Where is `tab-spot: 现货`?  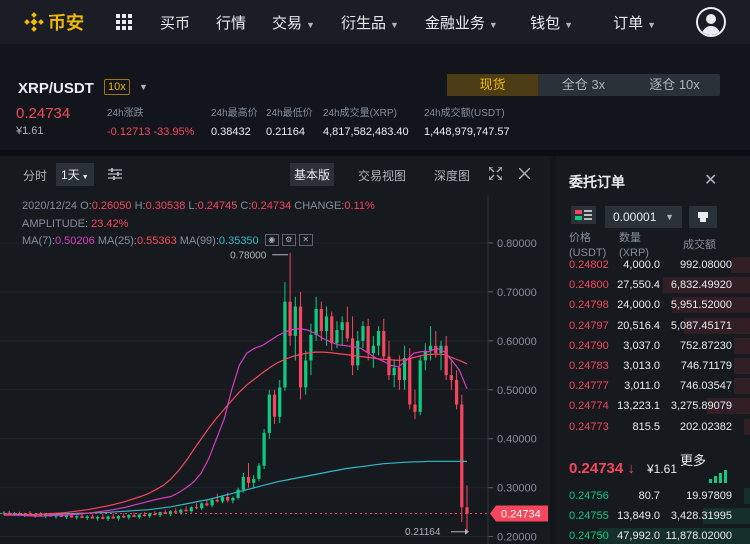
tab-spot: 现货 is located at coordinates (492, 85).